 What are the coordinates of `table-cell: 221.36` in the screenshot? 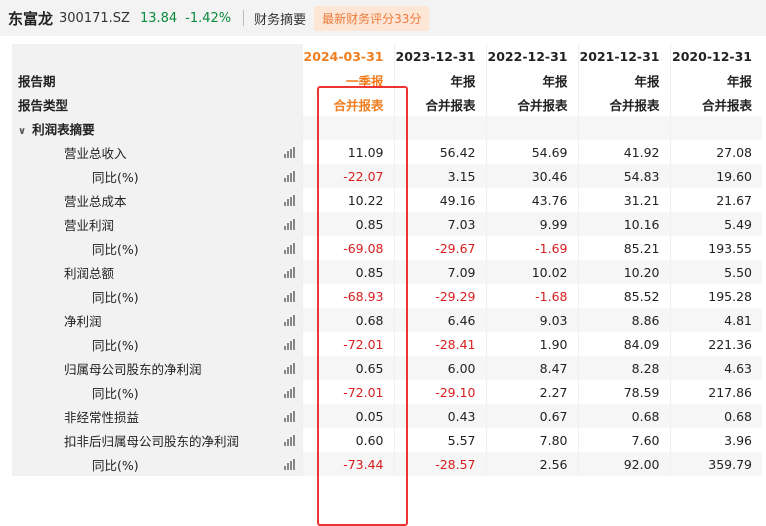 It's located at (715, 344).